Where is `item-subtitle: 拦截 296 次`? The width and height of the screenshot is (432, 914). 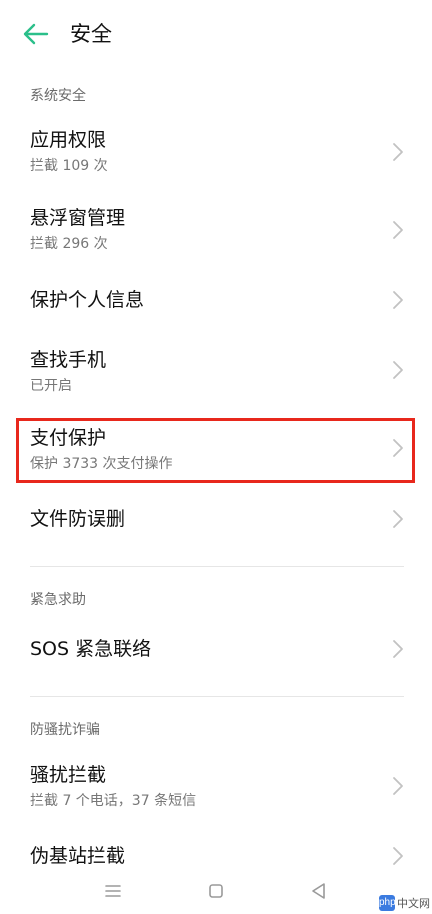
item-subtitle: 拦截 296 次 is located at coordinates (69, 244).